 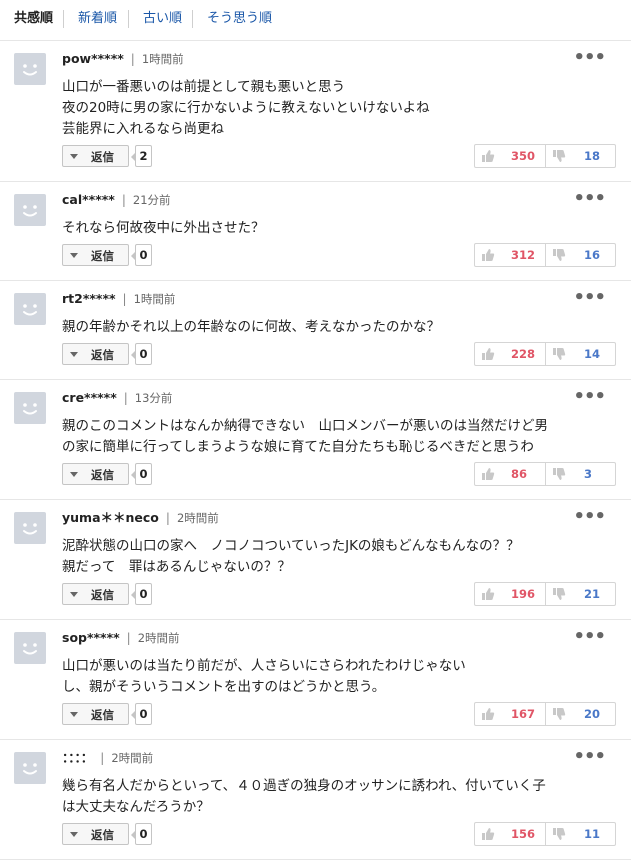 What do you see at coordinates (523, 255) in the screenshot?
I see `agree-count: 312` at bounding box center [523, 255].